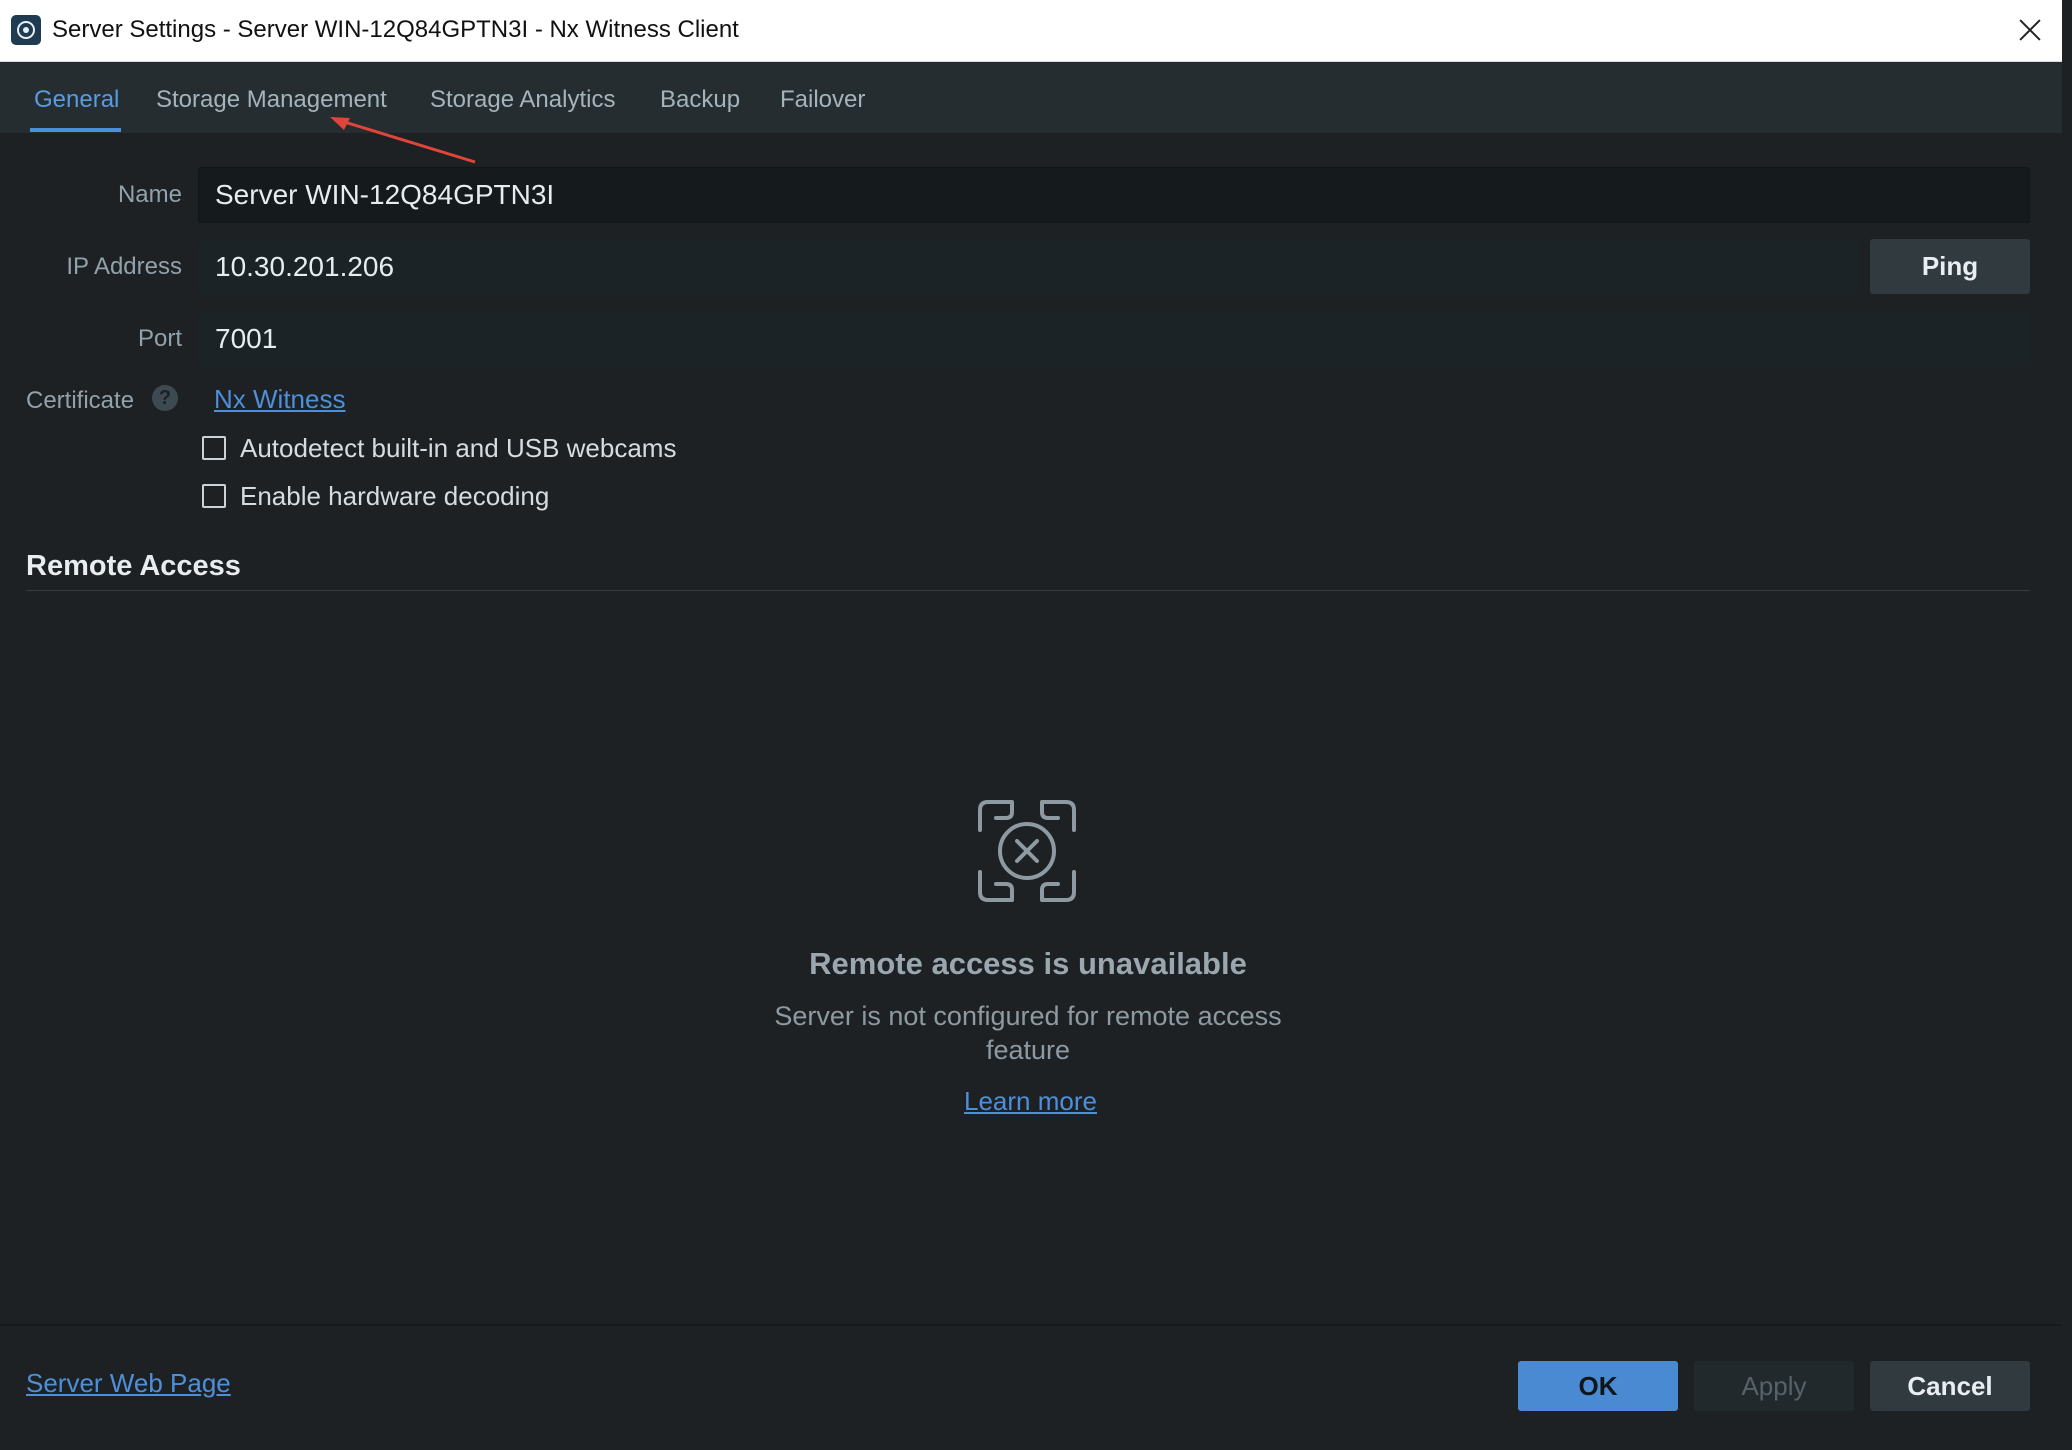  Describe the element at coordinates (2030, 30) in the screenshot. I see `close-icon` at that location.